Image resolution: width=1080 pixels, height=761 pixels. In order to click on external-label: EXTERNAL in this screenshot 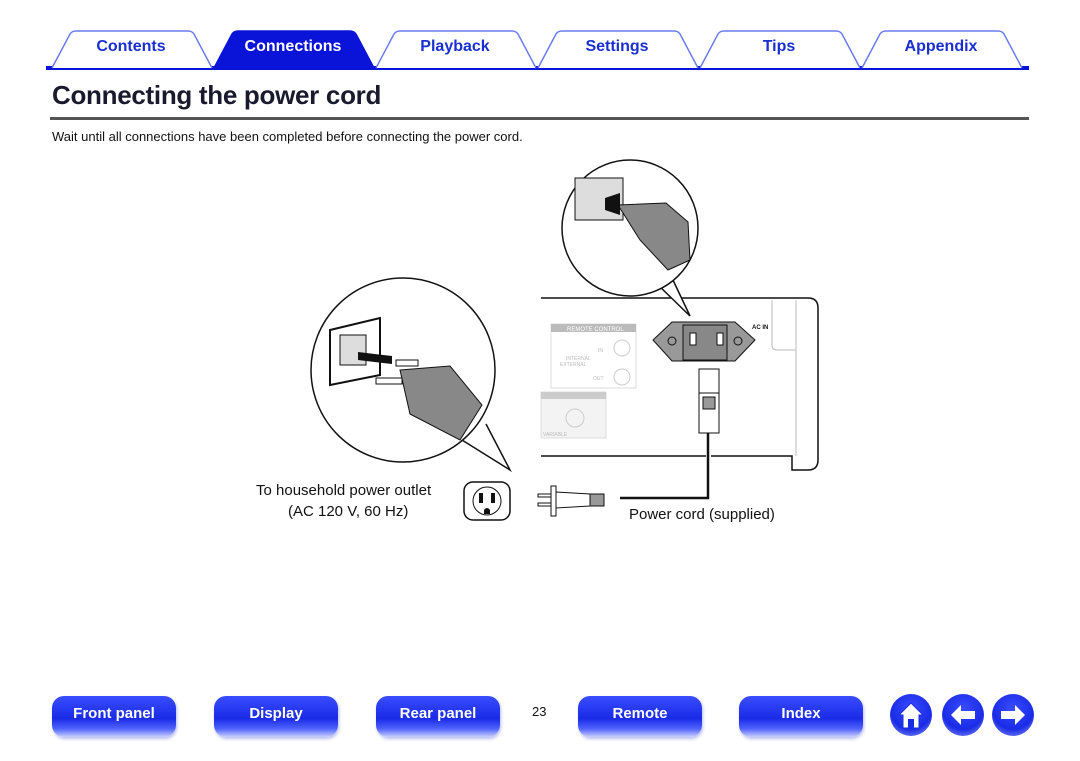, I will do `click(573, 365)`.